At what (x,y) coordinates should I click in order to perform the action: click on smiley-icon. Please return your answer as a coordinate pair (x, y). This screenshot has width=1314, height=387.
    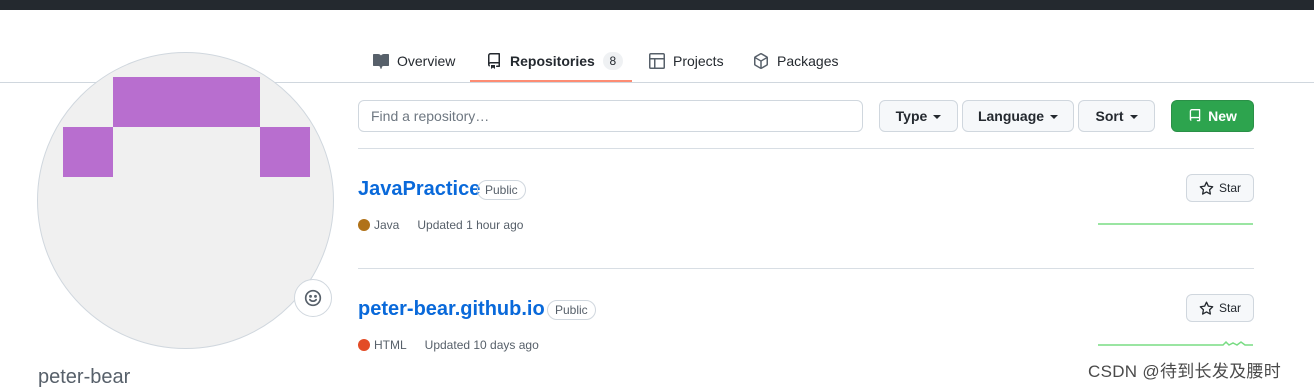
    Looking at the image, I should click on (313, 298).